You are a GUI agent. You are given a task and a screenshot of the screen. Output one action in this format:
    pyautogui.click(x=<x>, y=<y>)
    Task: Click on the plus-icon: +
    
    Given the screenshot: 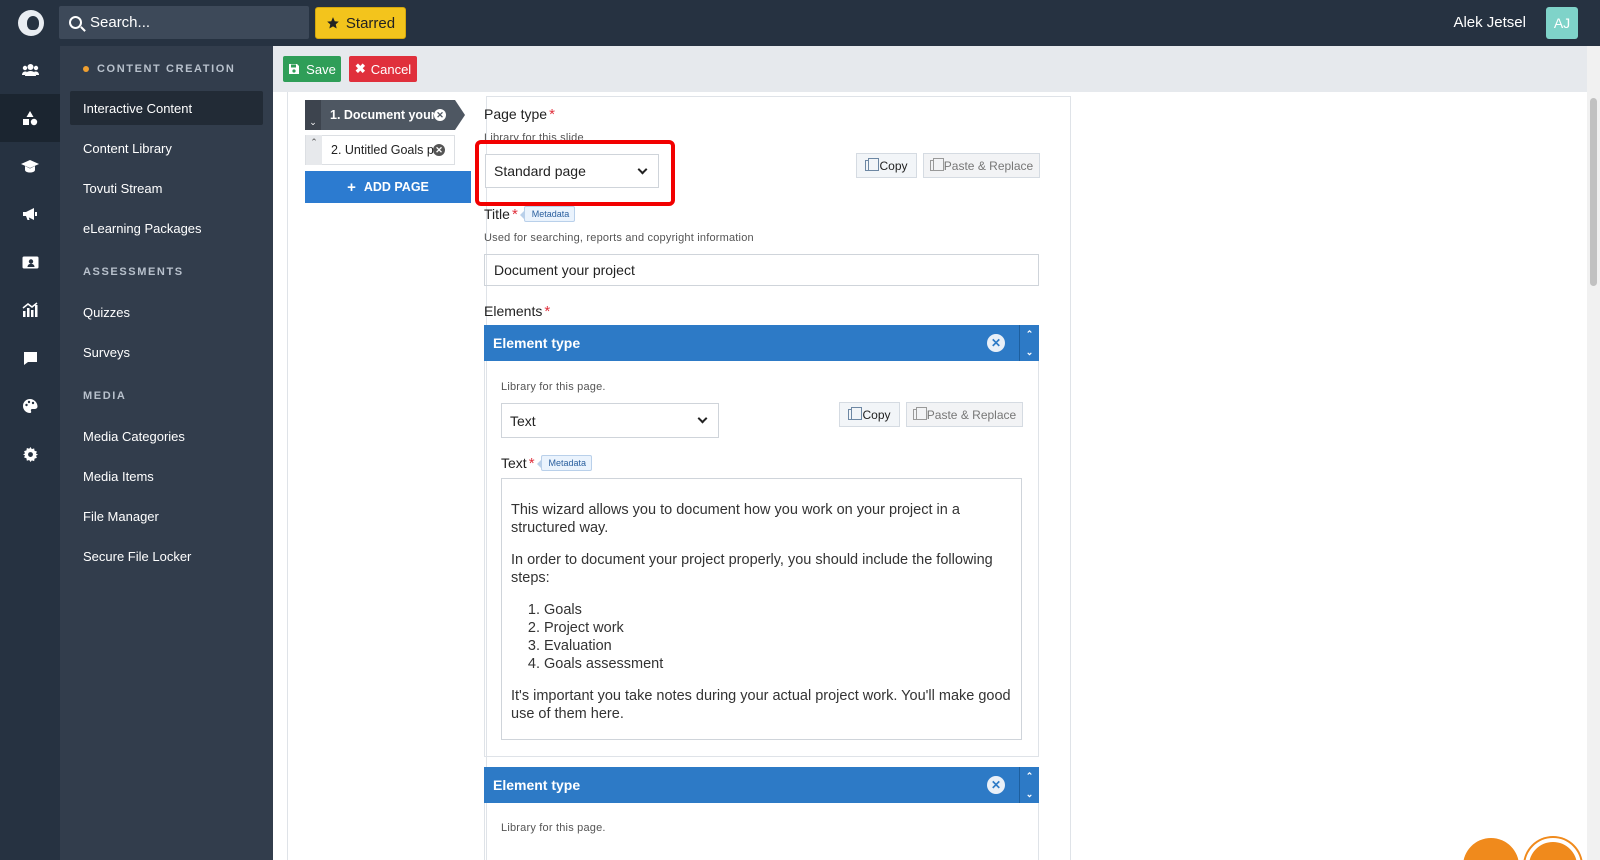 What is the action you would take?
    pyautogui.click(x=351, y=187)
    